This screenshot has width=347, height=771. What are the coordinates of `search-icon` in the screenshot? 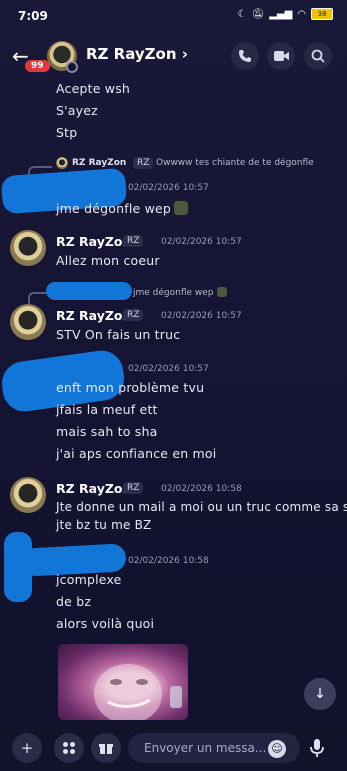 It's located at (318, 56).